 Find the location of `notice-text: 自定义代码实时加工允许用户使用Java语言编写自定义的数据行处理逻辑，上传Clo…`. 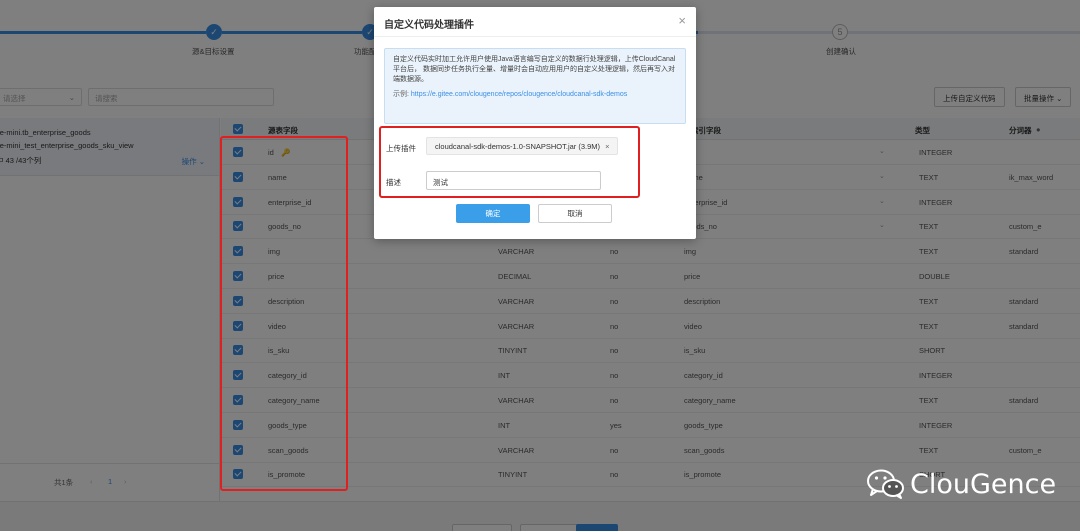

notice-text: 自定义代码实时加工允许用户使用Java语言编写自定义的数据行处理逻辑，上传Clo… is located at coordinates (534, 70).